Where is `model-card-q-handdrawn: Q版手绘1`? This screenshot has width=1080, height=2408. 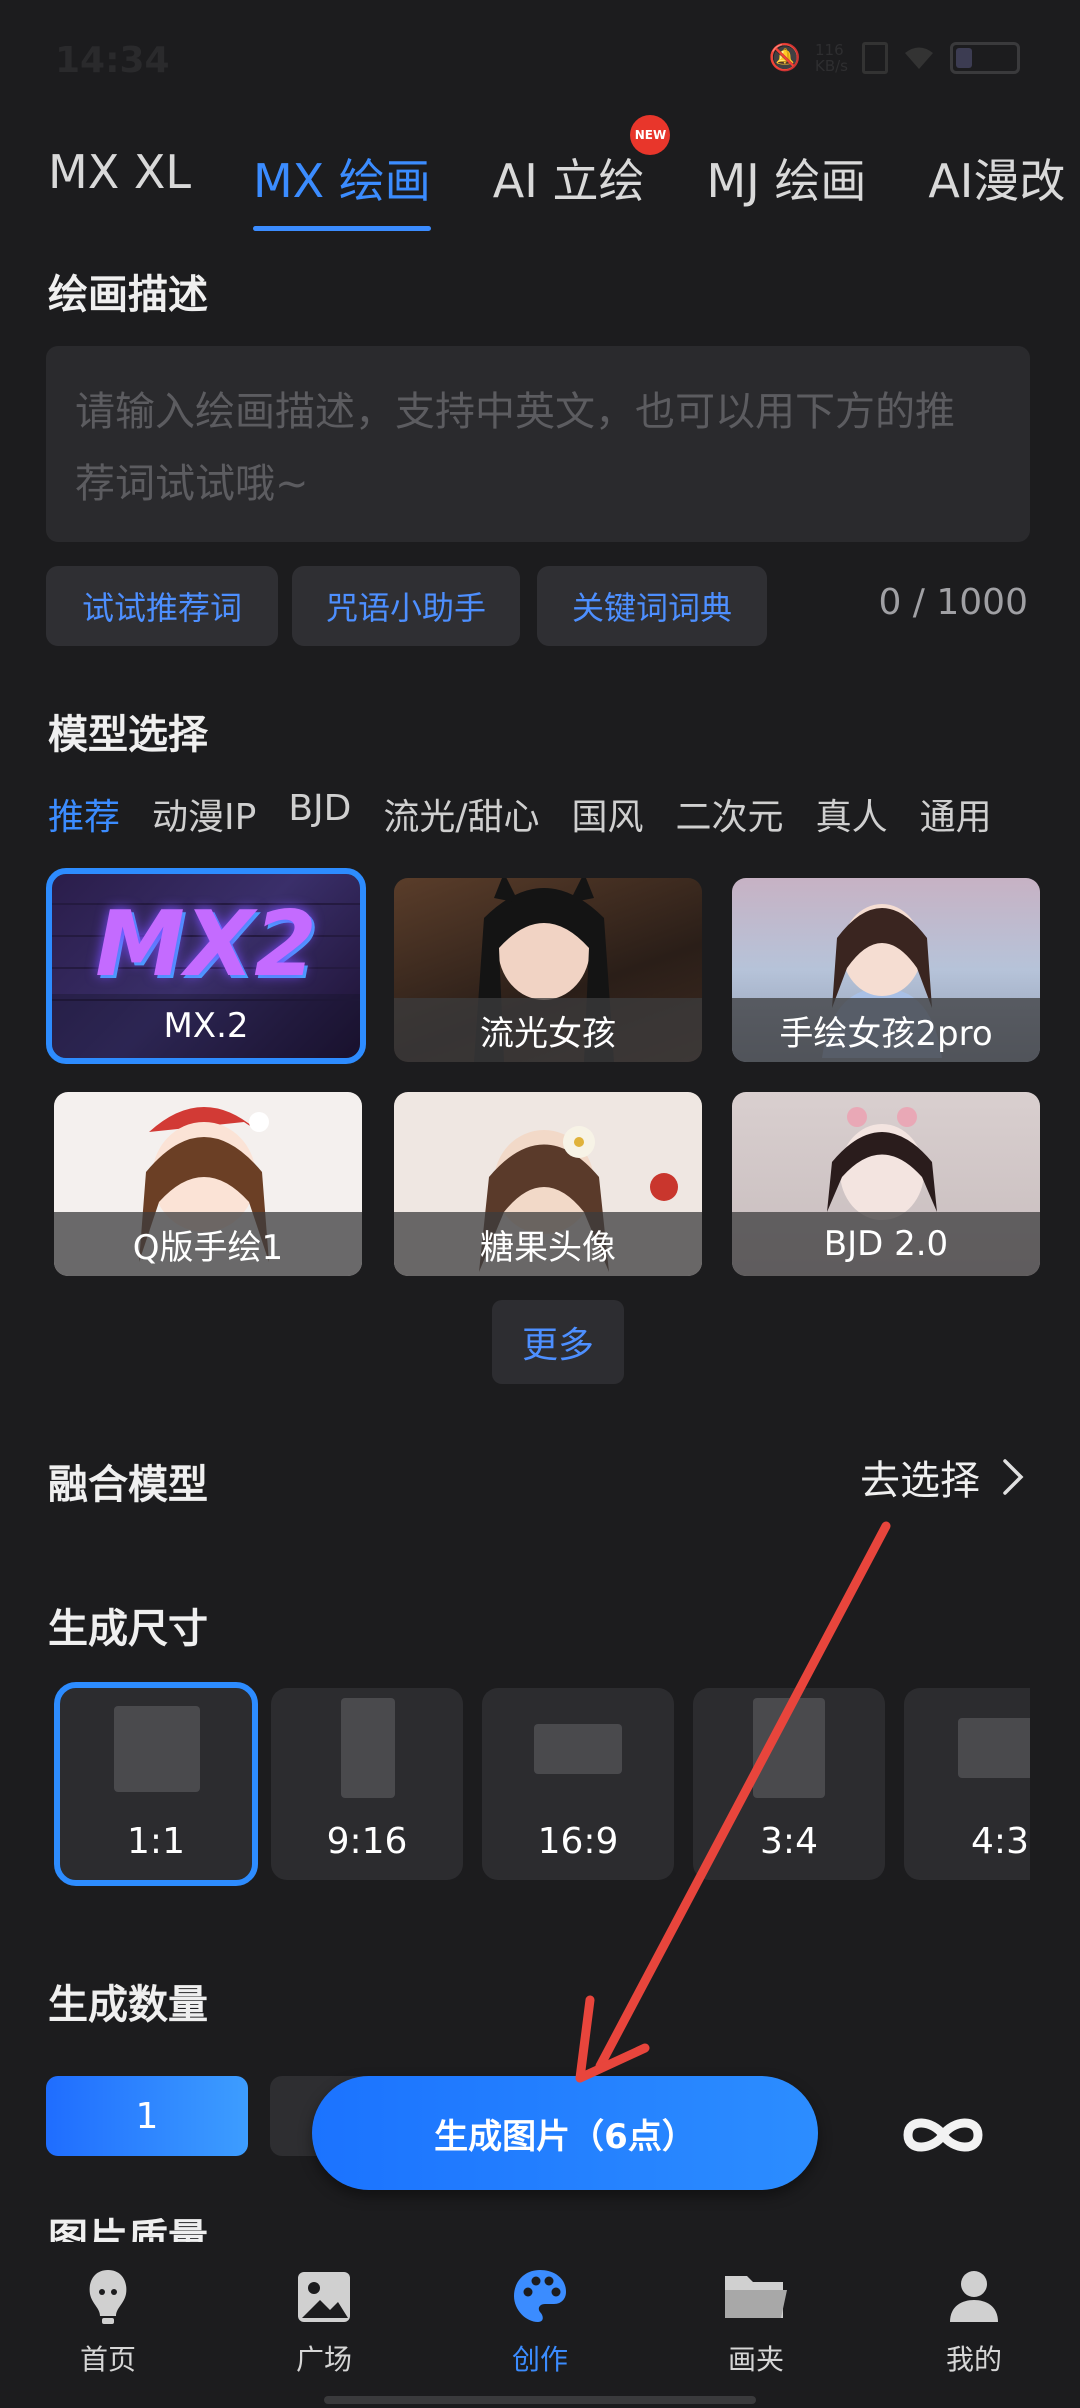
model-card-q-handdrawn: Q版手绘1 is located at coordinates (208, 1184).